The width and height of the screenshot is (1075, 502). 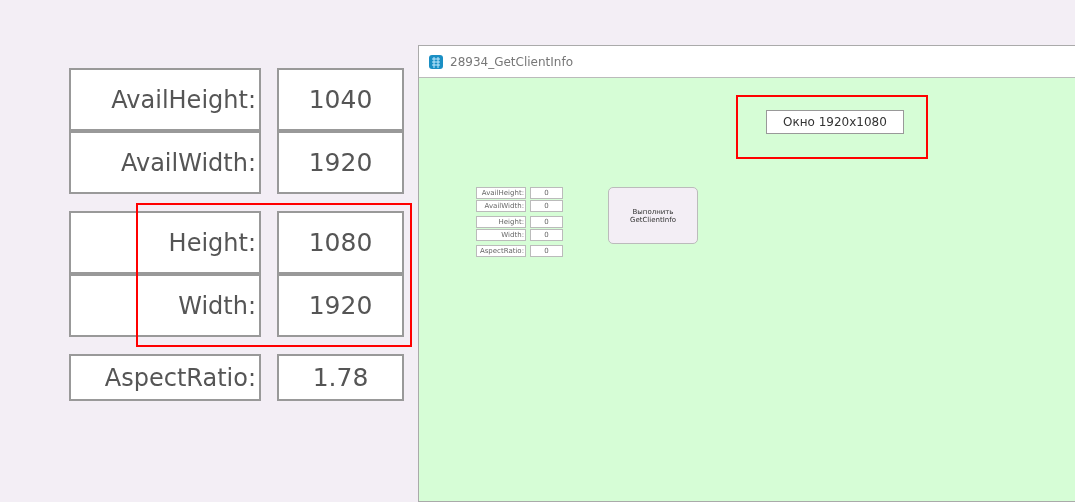 What do you see at coordinates (165, 305) in the screenshot?
I see `label-cell: Width:` at bounding box center [165, 305].